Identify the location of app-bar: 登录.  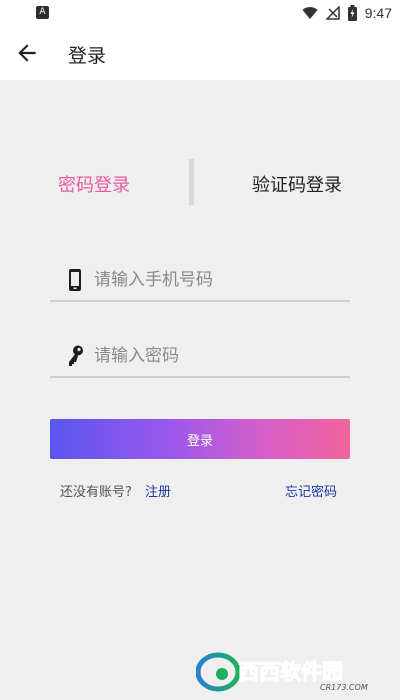
(200, 53).